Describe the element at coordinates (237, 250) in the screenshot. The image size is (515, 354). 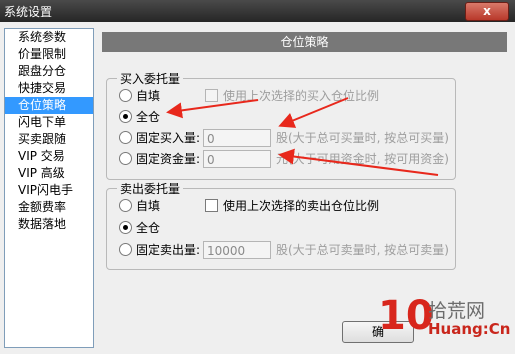
I see `sell-fixed-qty-input: 10000` at that location.